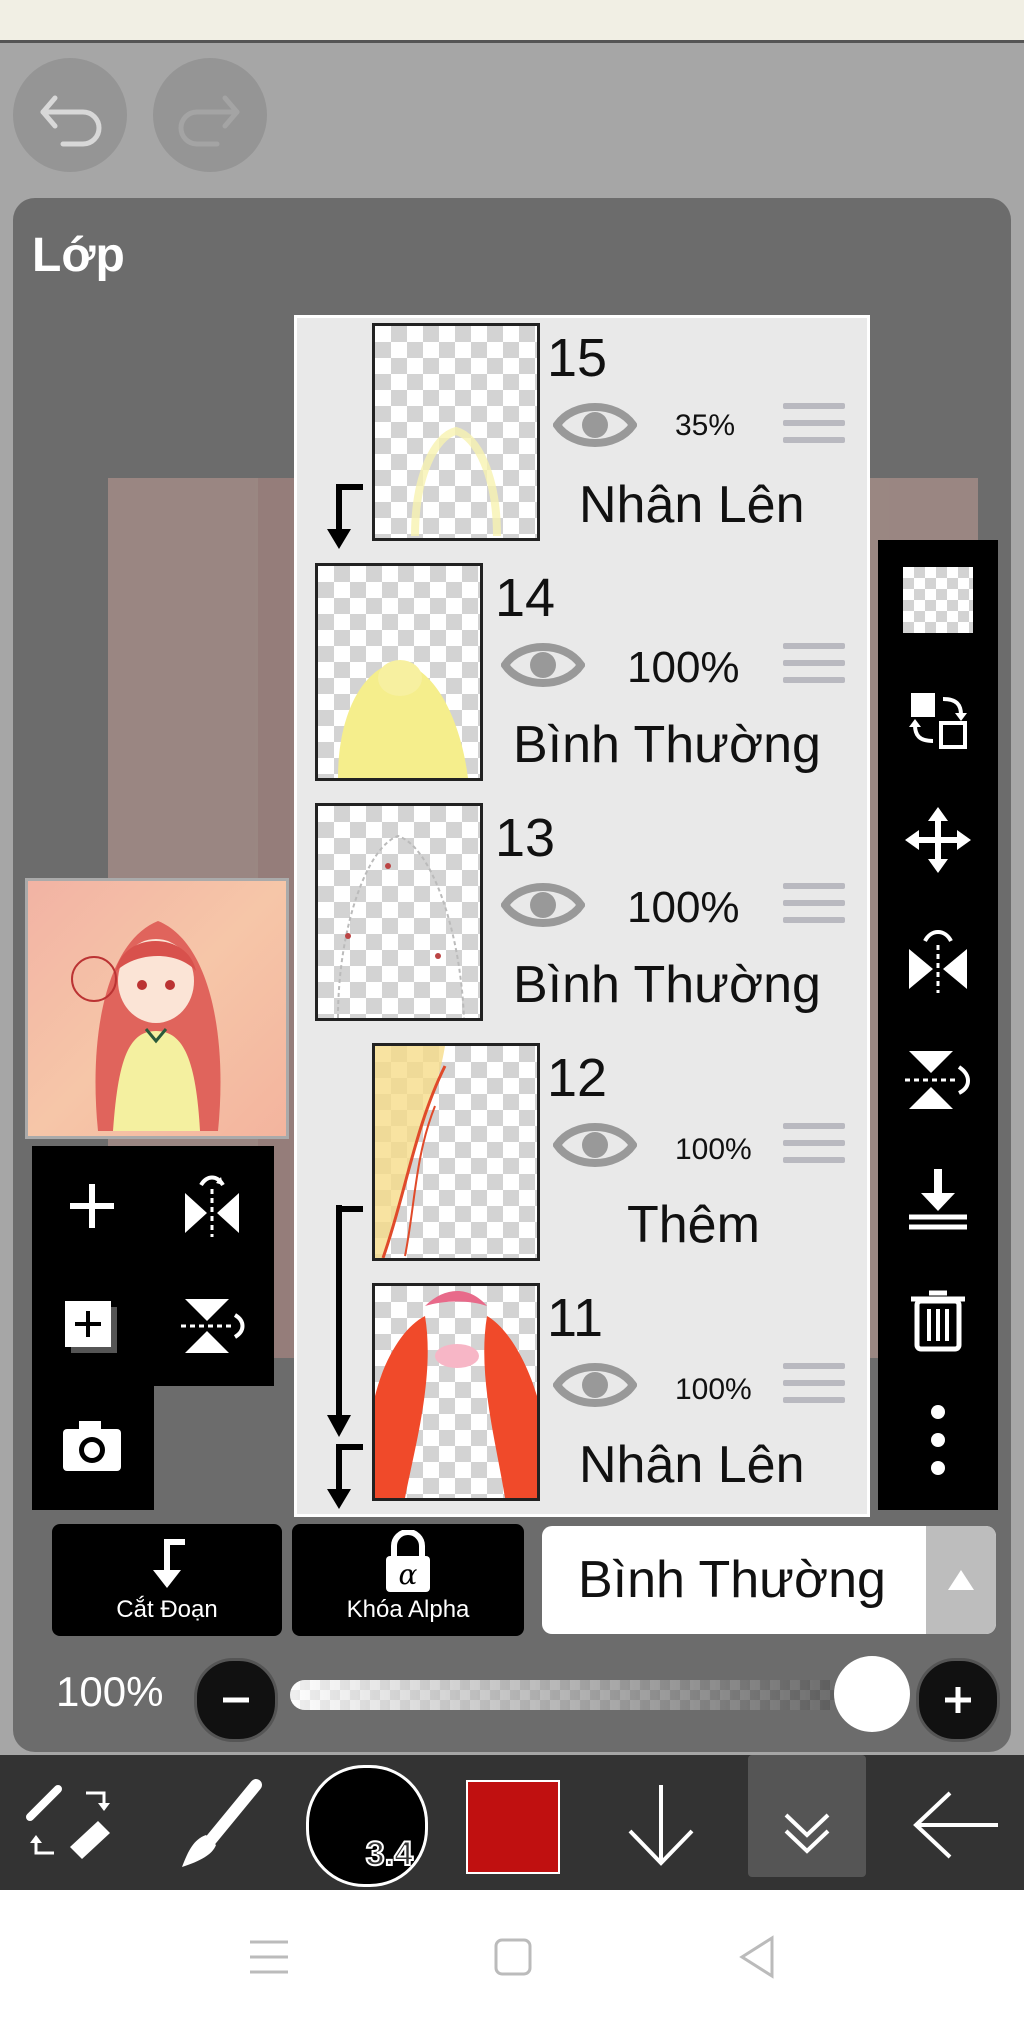 This screenshot has width=1024, height=2032. I want to click on back-button, so click(956, 1825).